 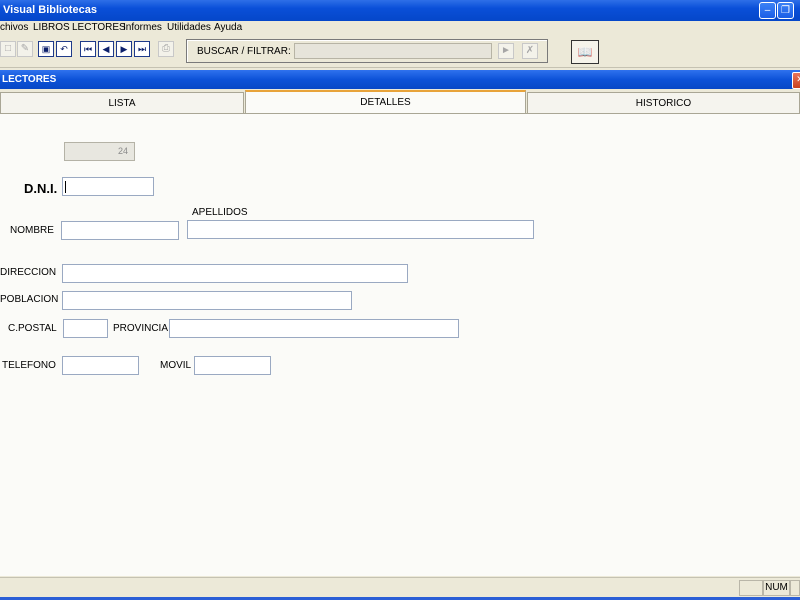 What do you see at coordinates (385, 102) in the screenshot?
I see `tab-detalles: DETALLES` at bounding box center [385, 102].